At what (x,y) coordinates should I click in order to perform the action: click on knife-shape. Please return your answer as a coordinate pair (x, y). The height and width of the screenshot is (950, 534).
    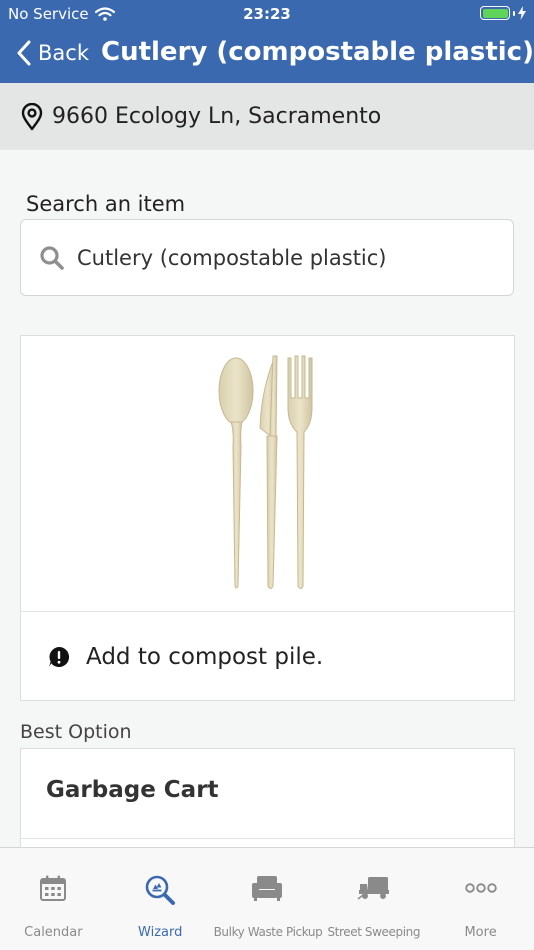
    Looking at the image, I should click on (268, 472).